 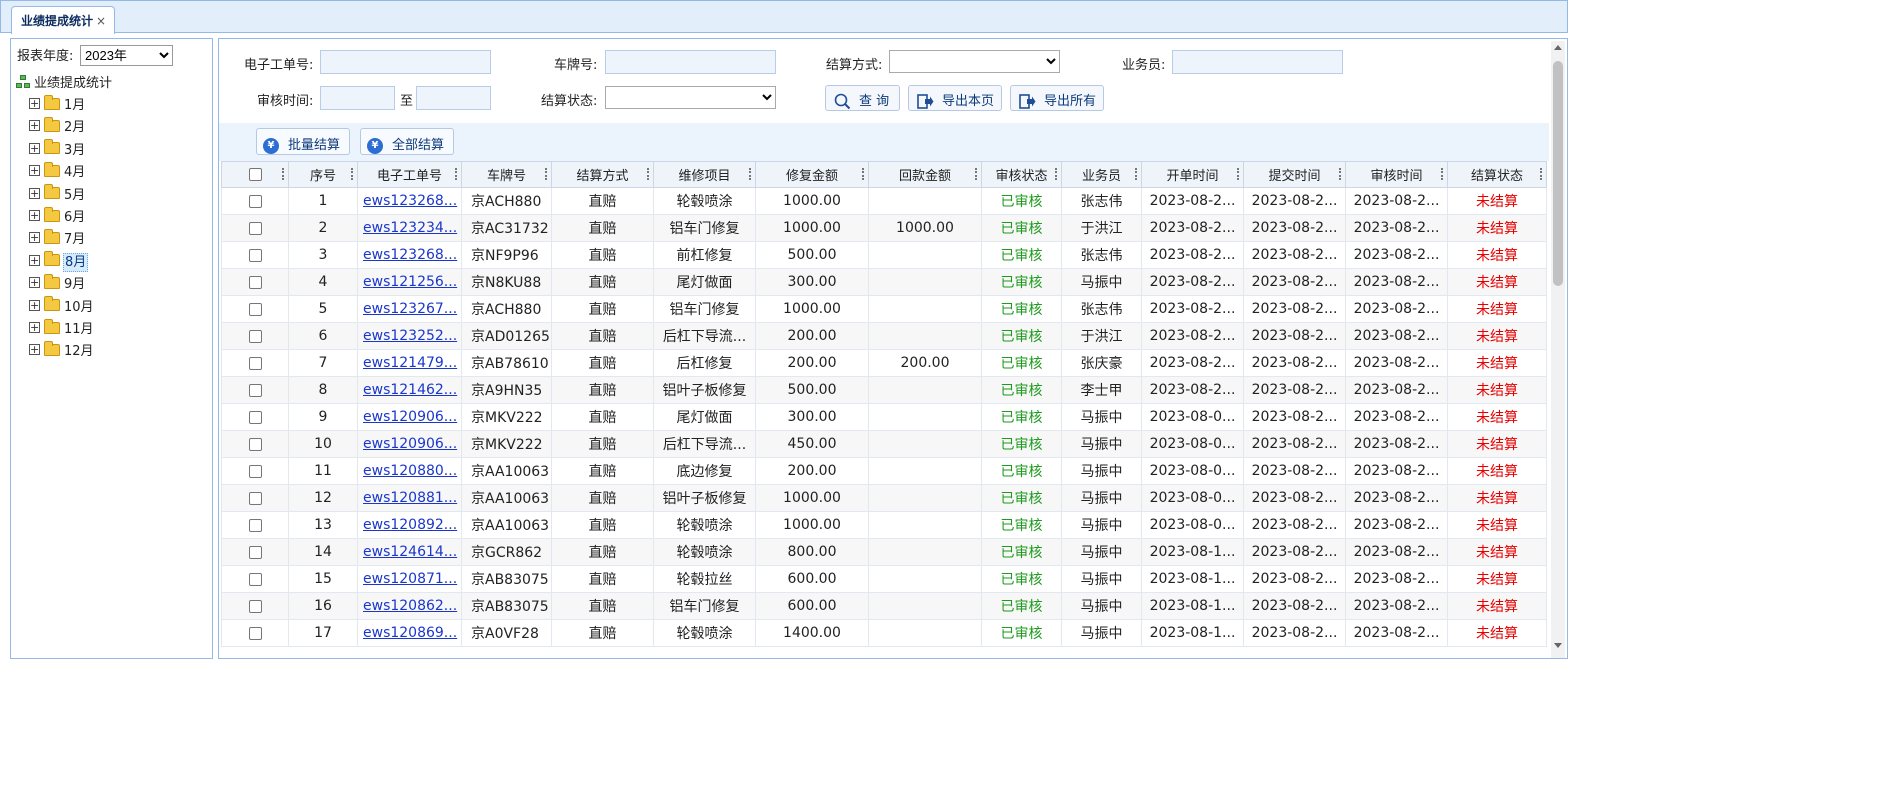 What do you see at coordinates (506, 174) in the screenshot?
I see `column-header: 车牌号` at bounding box center [506, 174].